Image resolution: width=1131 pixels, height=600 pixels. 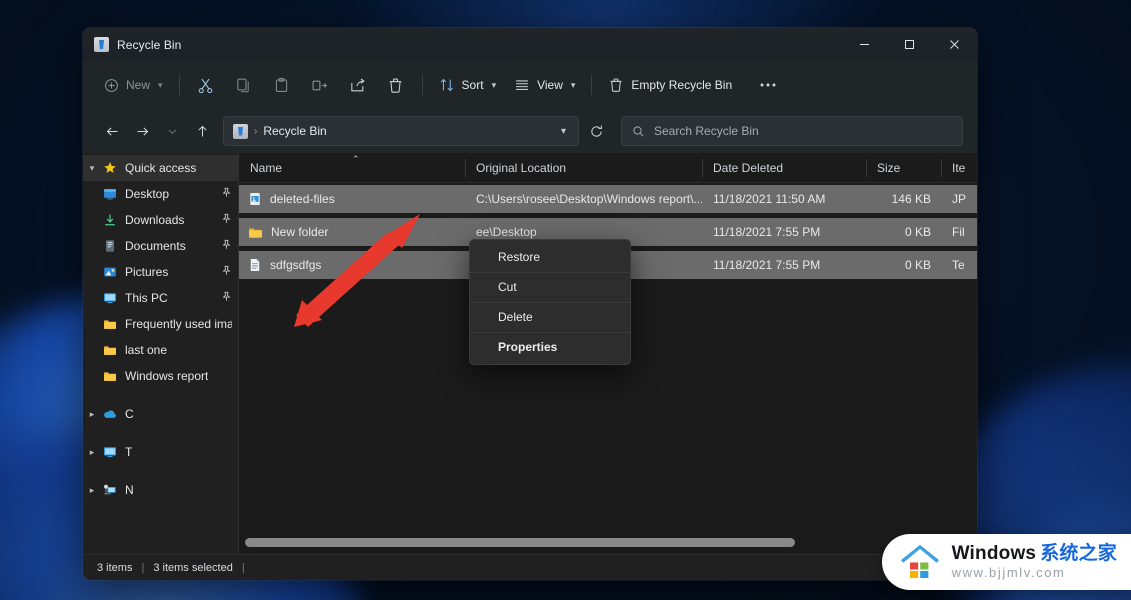 I want to click on file-name: sdfgsdfgs, so click(x=296, y=265).